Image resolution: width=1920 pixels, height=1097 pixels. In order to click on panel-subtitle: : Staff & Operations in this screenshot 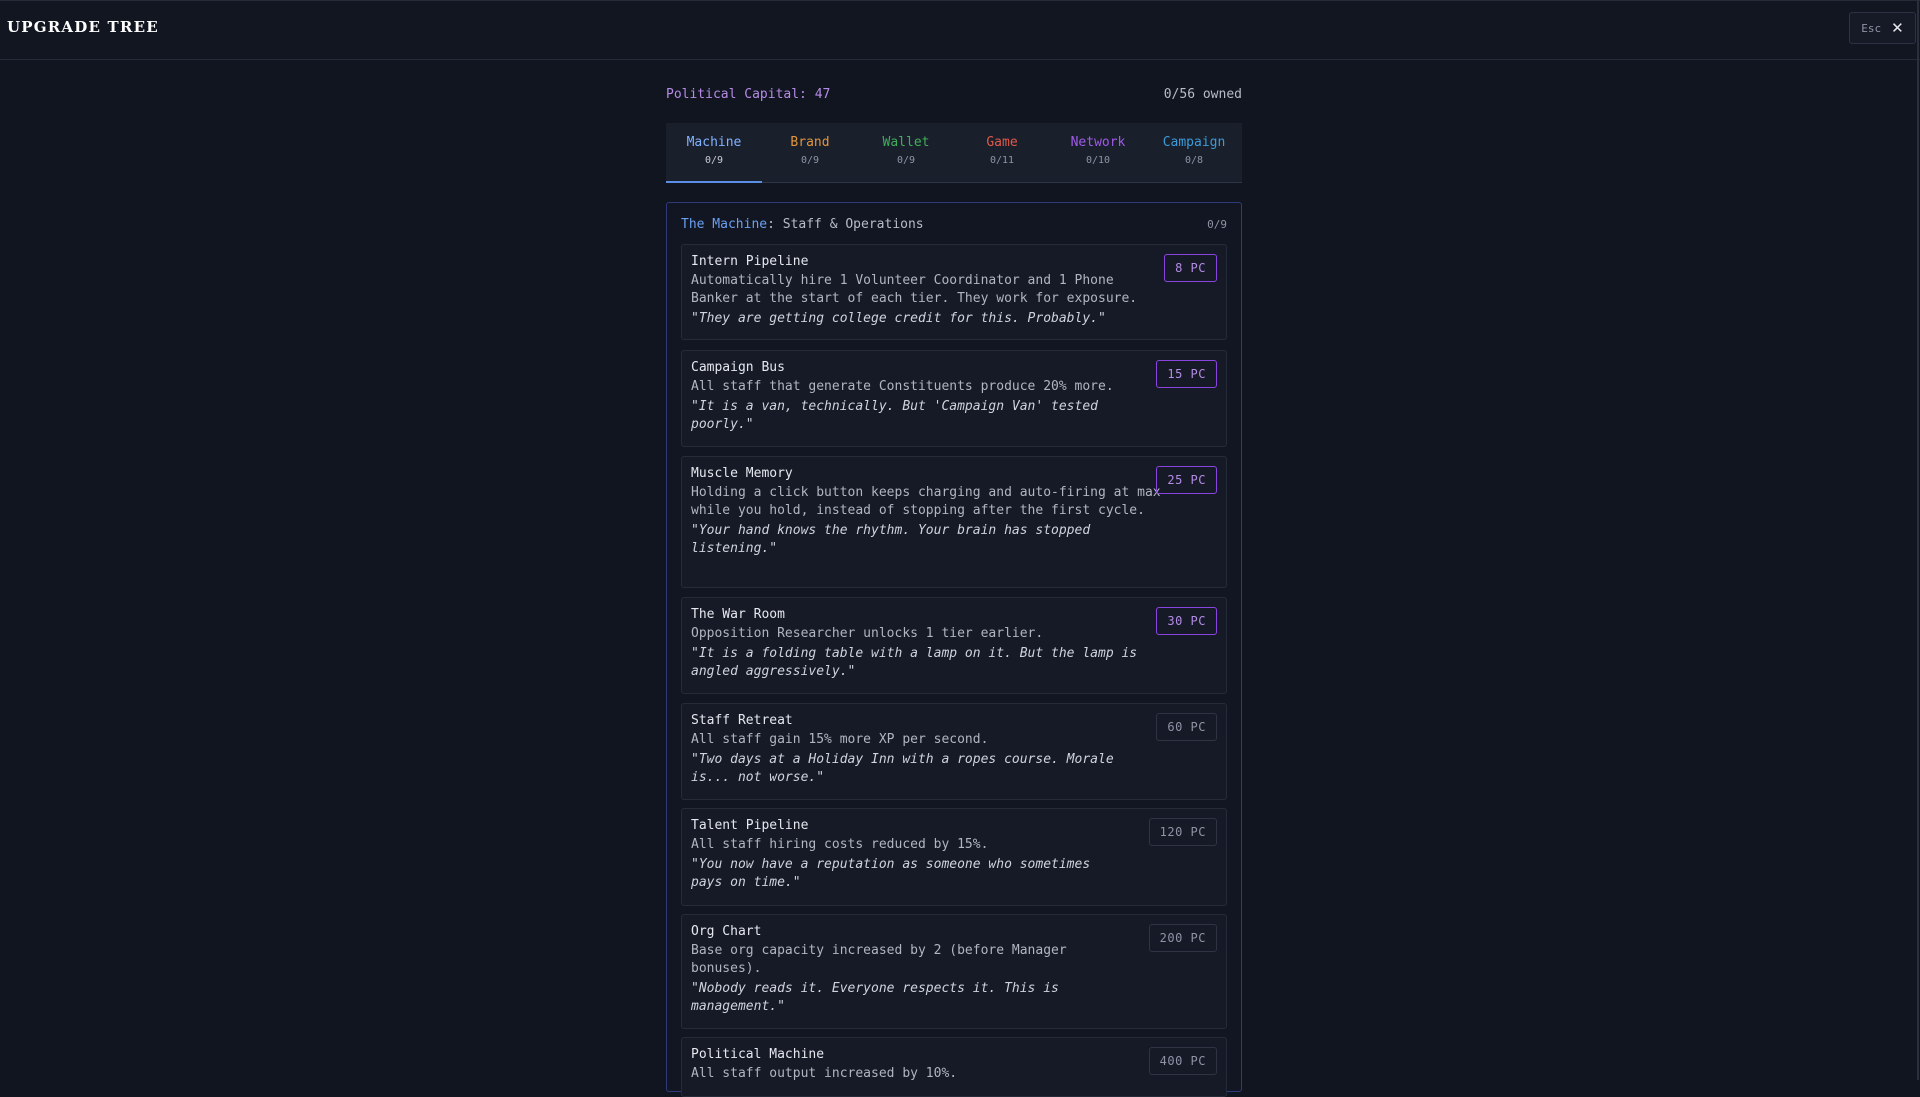, I will do `click(845, 224)`.